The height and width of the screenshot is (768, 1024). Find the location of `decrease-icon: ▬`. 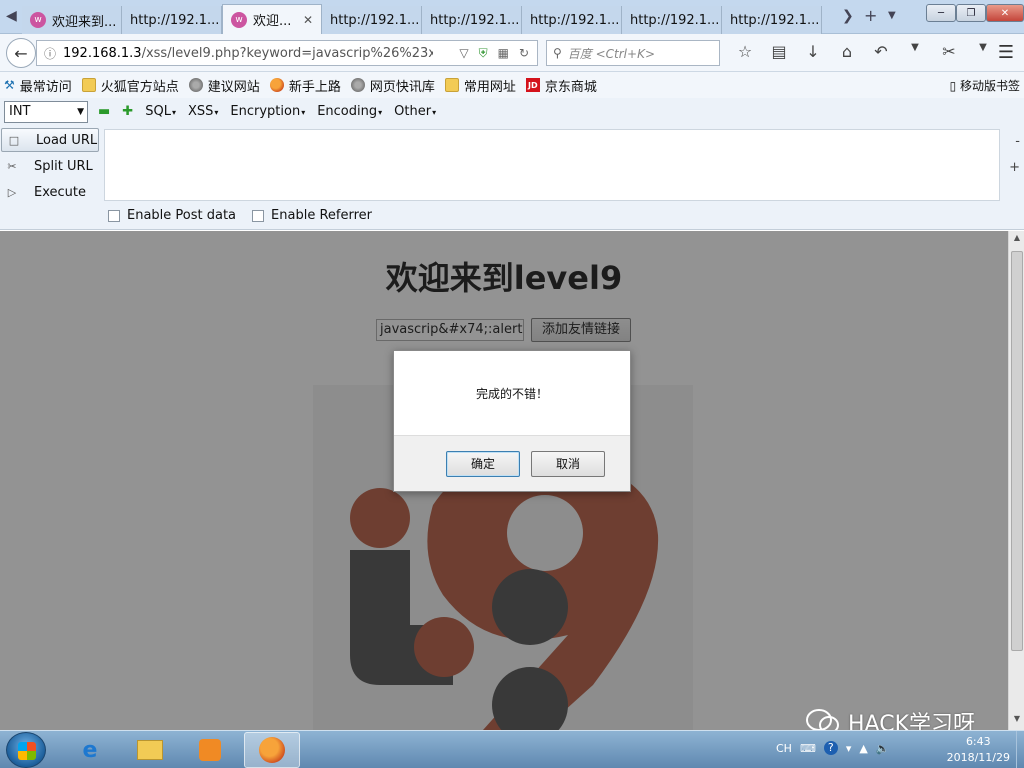

decrease-icon: ▬ is located at coordinates (104, 111).